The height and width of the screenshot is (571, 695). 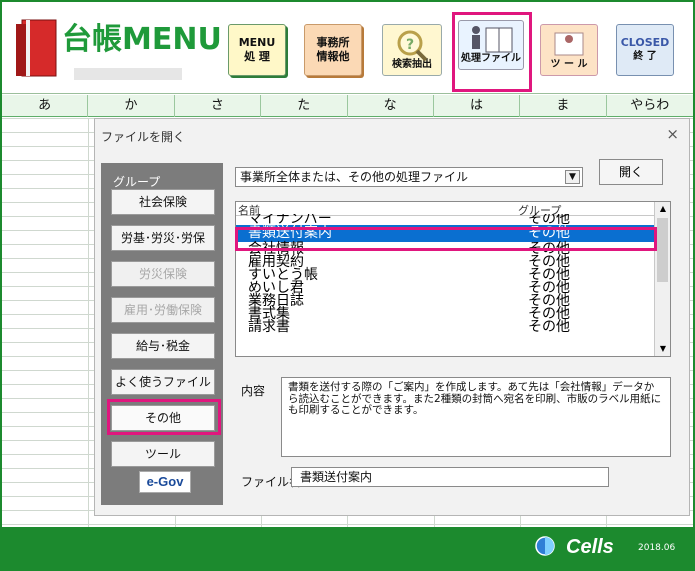 I want to click on magnifier-icon: ?, so click(x=412, y=46).